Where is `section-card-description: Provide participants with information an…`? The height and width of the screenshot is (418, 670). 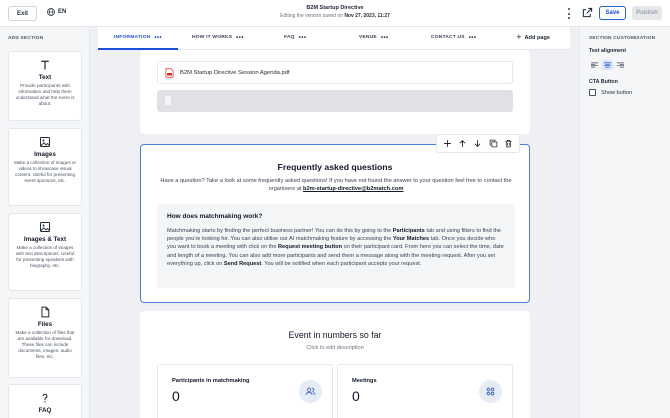
section-card-description: Provide participants with information an… is located at coordinates (45, 95).